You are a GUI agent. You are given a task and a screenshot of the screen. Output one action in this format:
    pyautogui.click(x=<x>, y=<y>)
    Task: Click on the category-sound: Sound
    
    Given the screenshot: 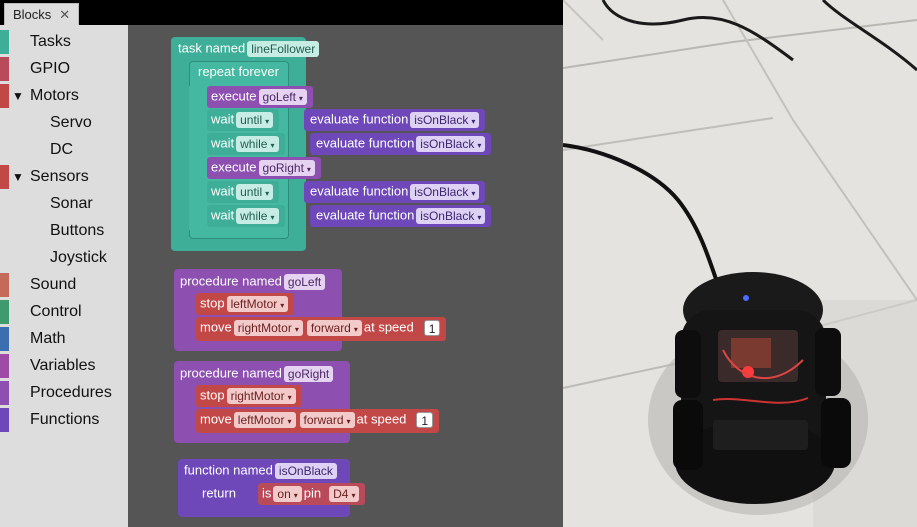 What is the action you would take?
    pyautogui.click(x=64, y=285)
    